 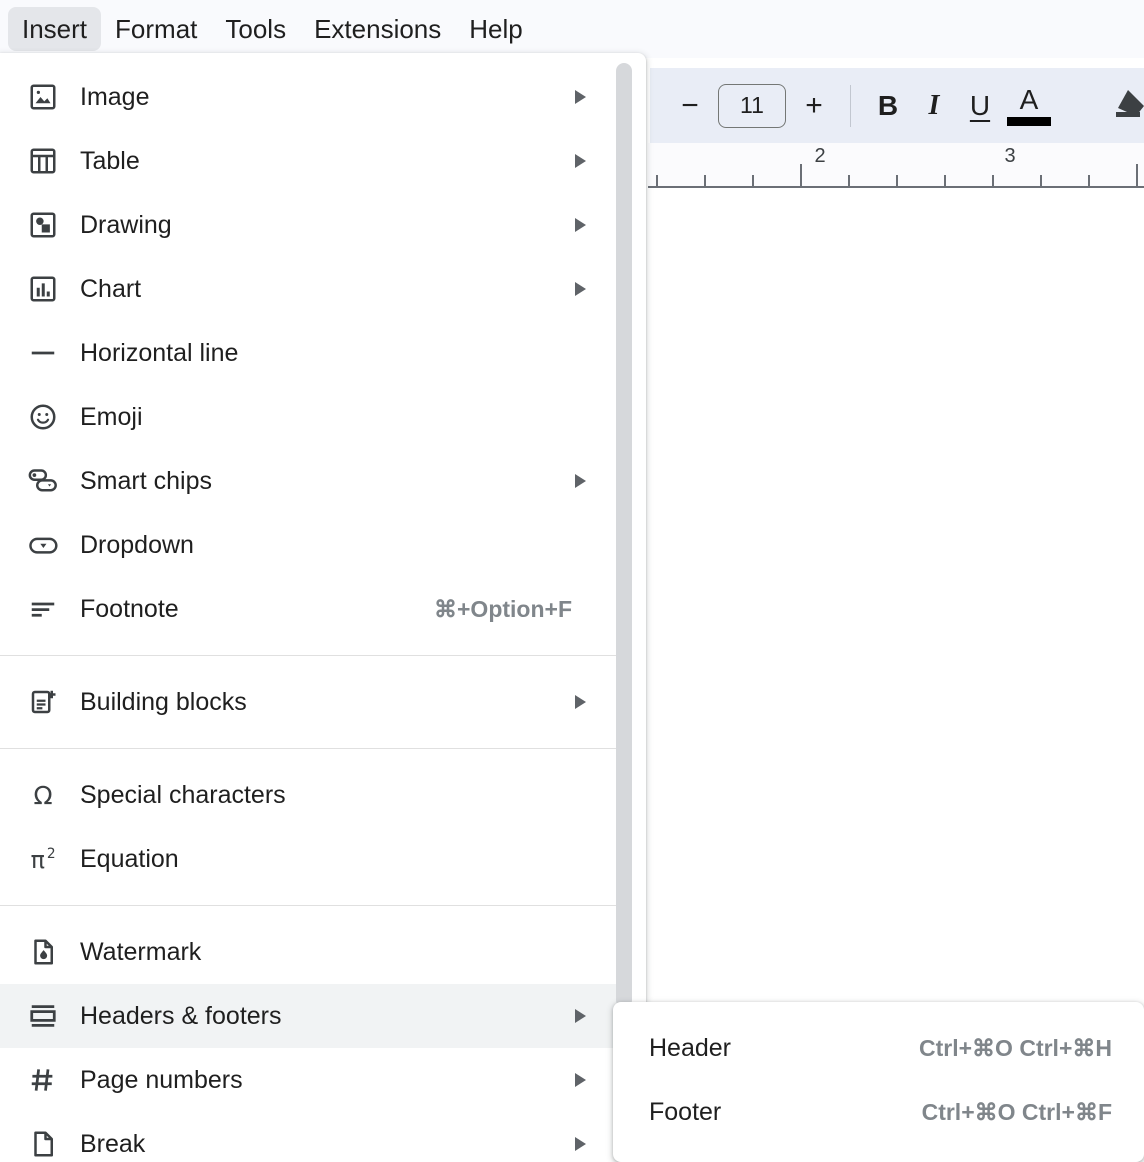 I want to click on submenu-item-header: Header Ctrl+⌘O Ctrl+⌘H, so click(x=878, y=1048).